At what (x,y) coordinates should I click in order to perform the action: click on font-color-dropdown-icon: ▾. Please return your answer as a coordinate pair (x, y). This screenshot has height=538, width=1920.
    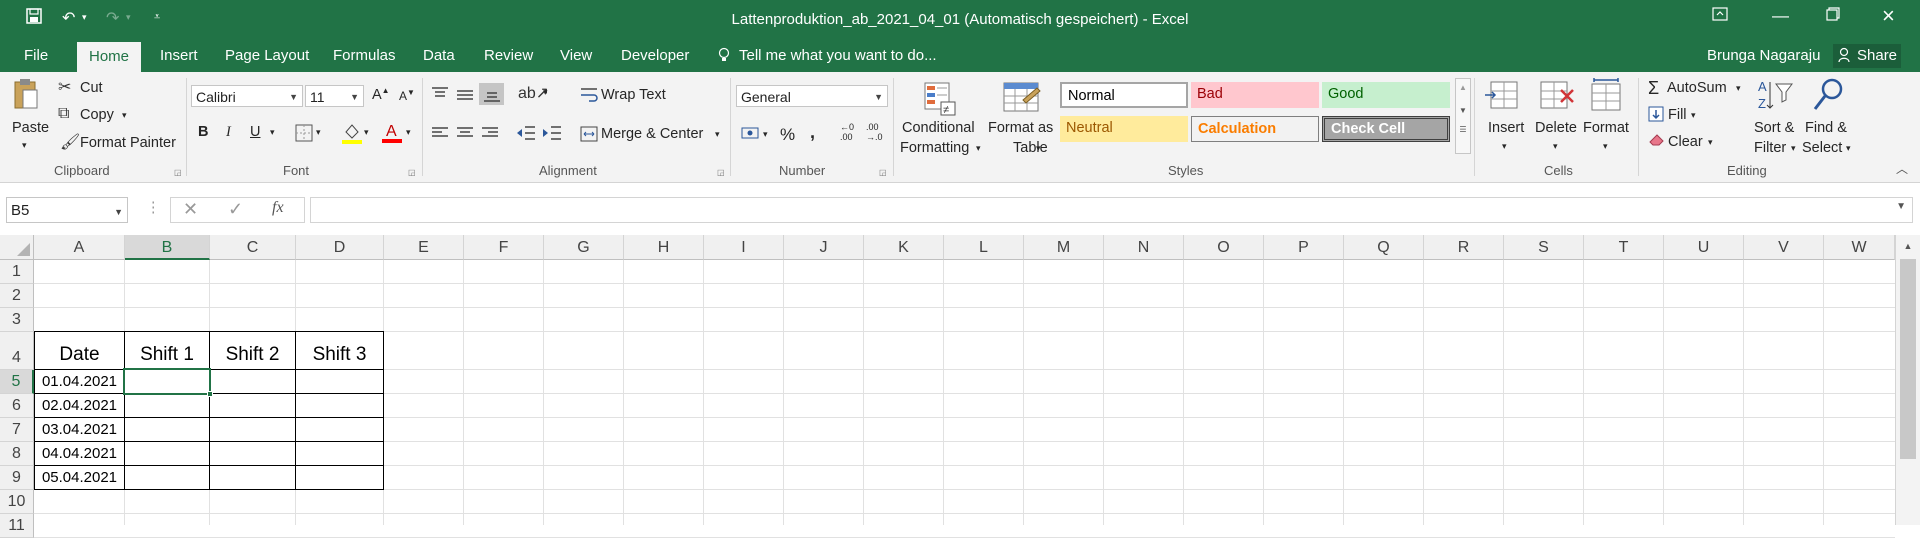
    Looking at the image, I should click on (408, 132).